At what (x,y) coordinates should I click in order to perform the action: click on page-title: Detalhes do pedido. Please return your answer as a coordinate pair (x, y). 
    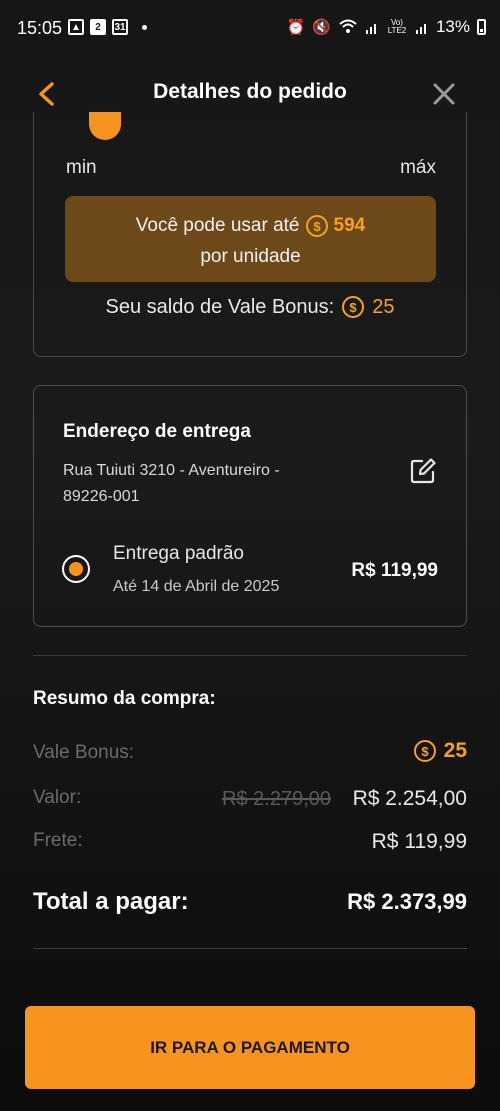
    Looking at the image, I should click on (250, 91).